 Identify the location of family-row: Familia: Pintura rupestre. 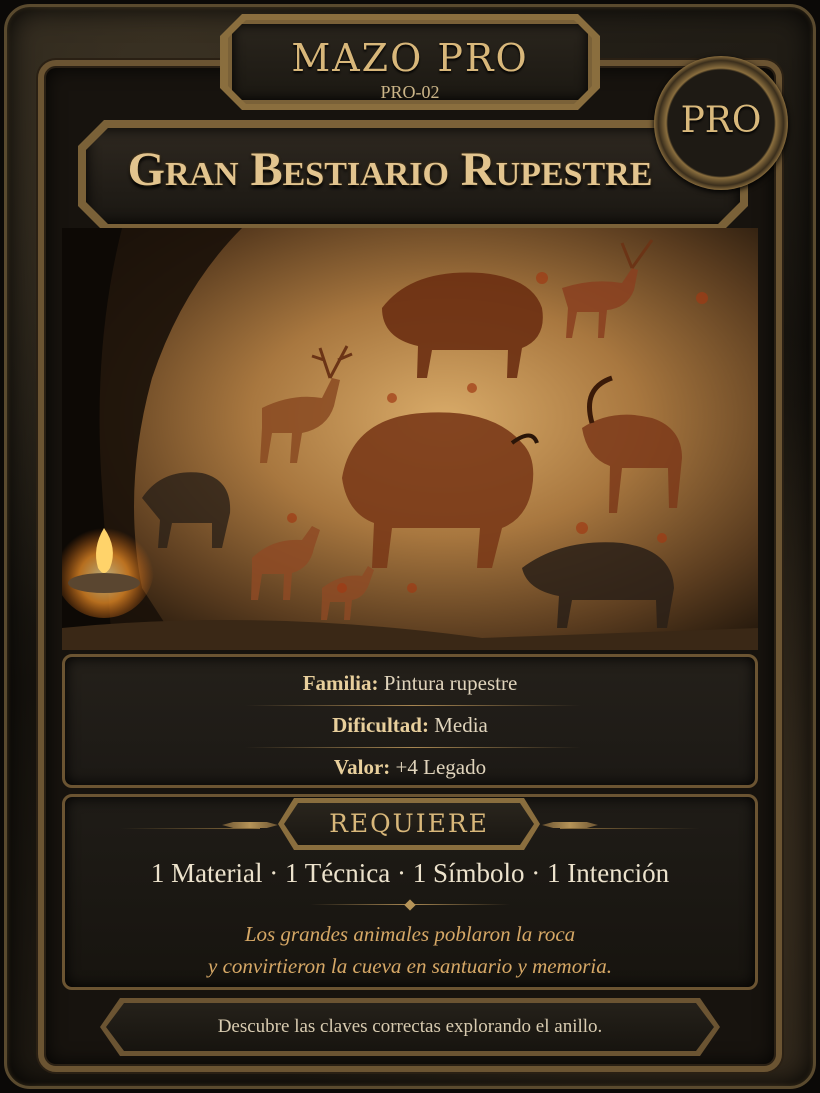
(410, 683).